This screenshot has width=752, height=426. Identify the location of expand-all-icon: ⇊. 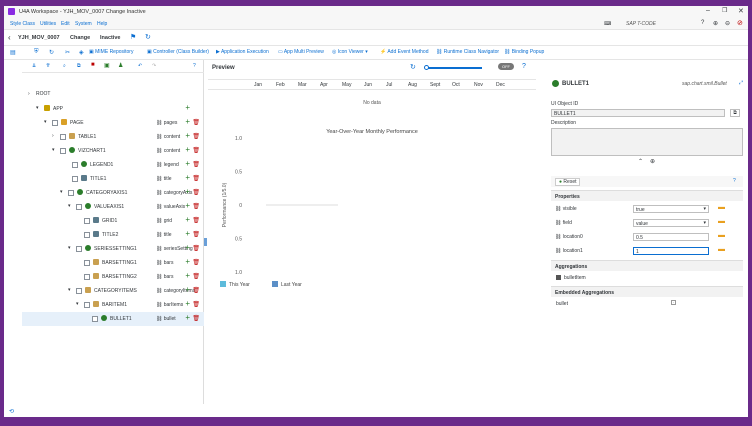
(34, 66).